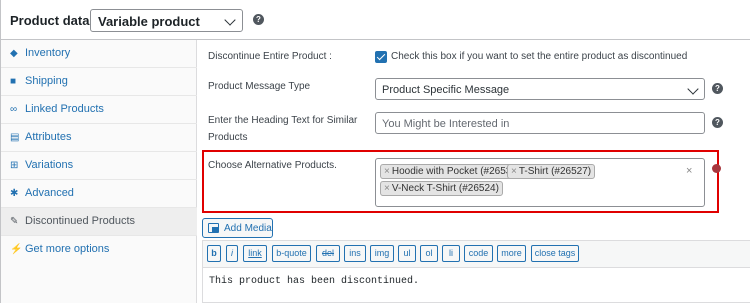 The height and width of the screenshot is (303, 750). Describe the element at coordinates (99, 54) in the screenshot. I see `tab-inventory: ◆ Inventory` at that location.